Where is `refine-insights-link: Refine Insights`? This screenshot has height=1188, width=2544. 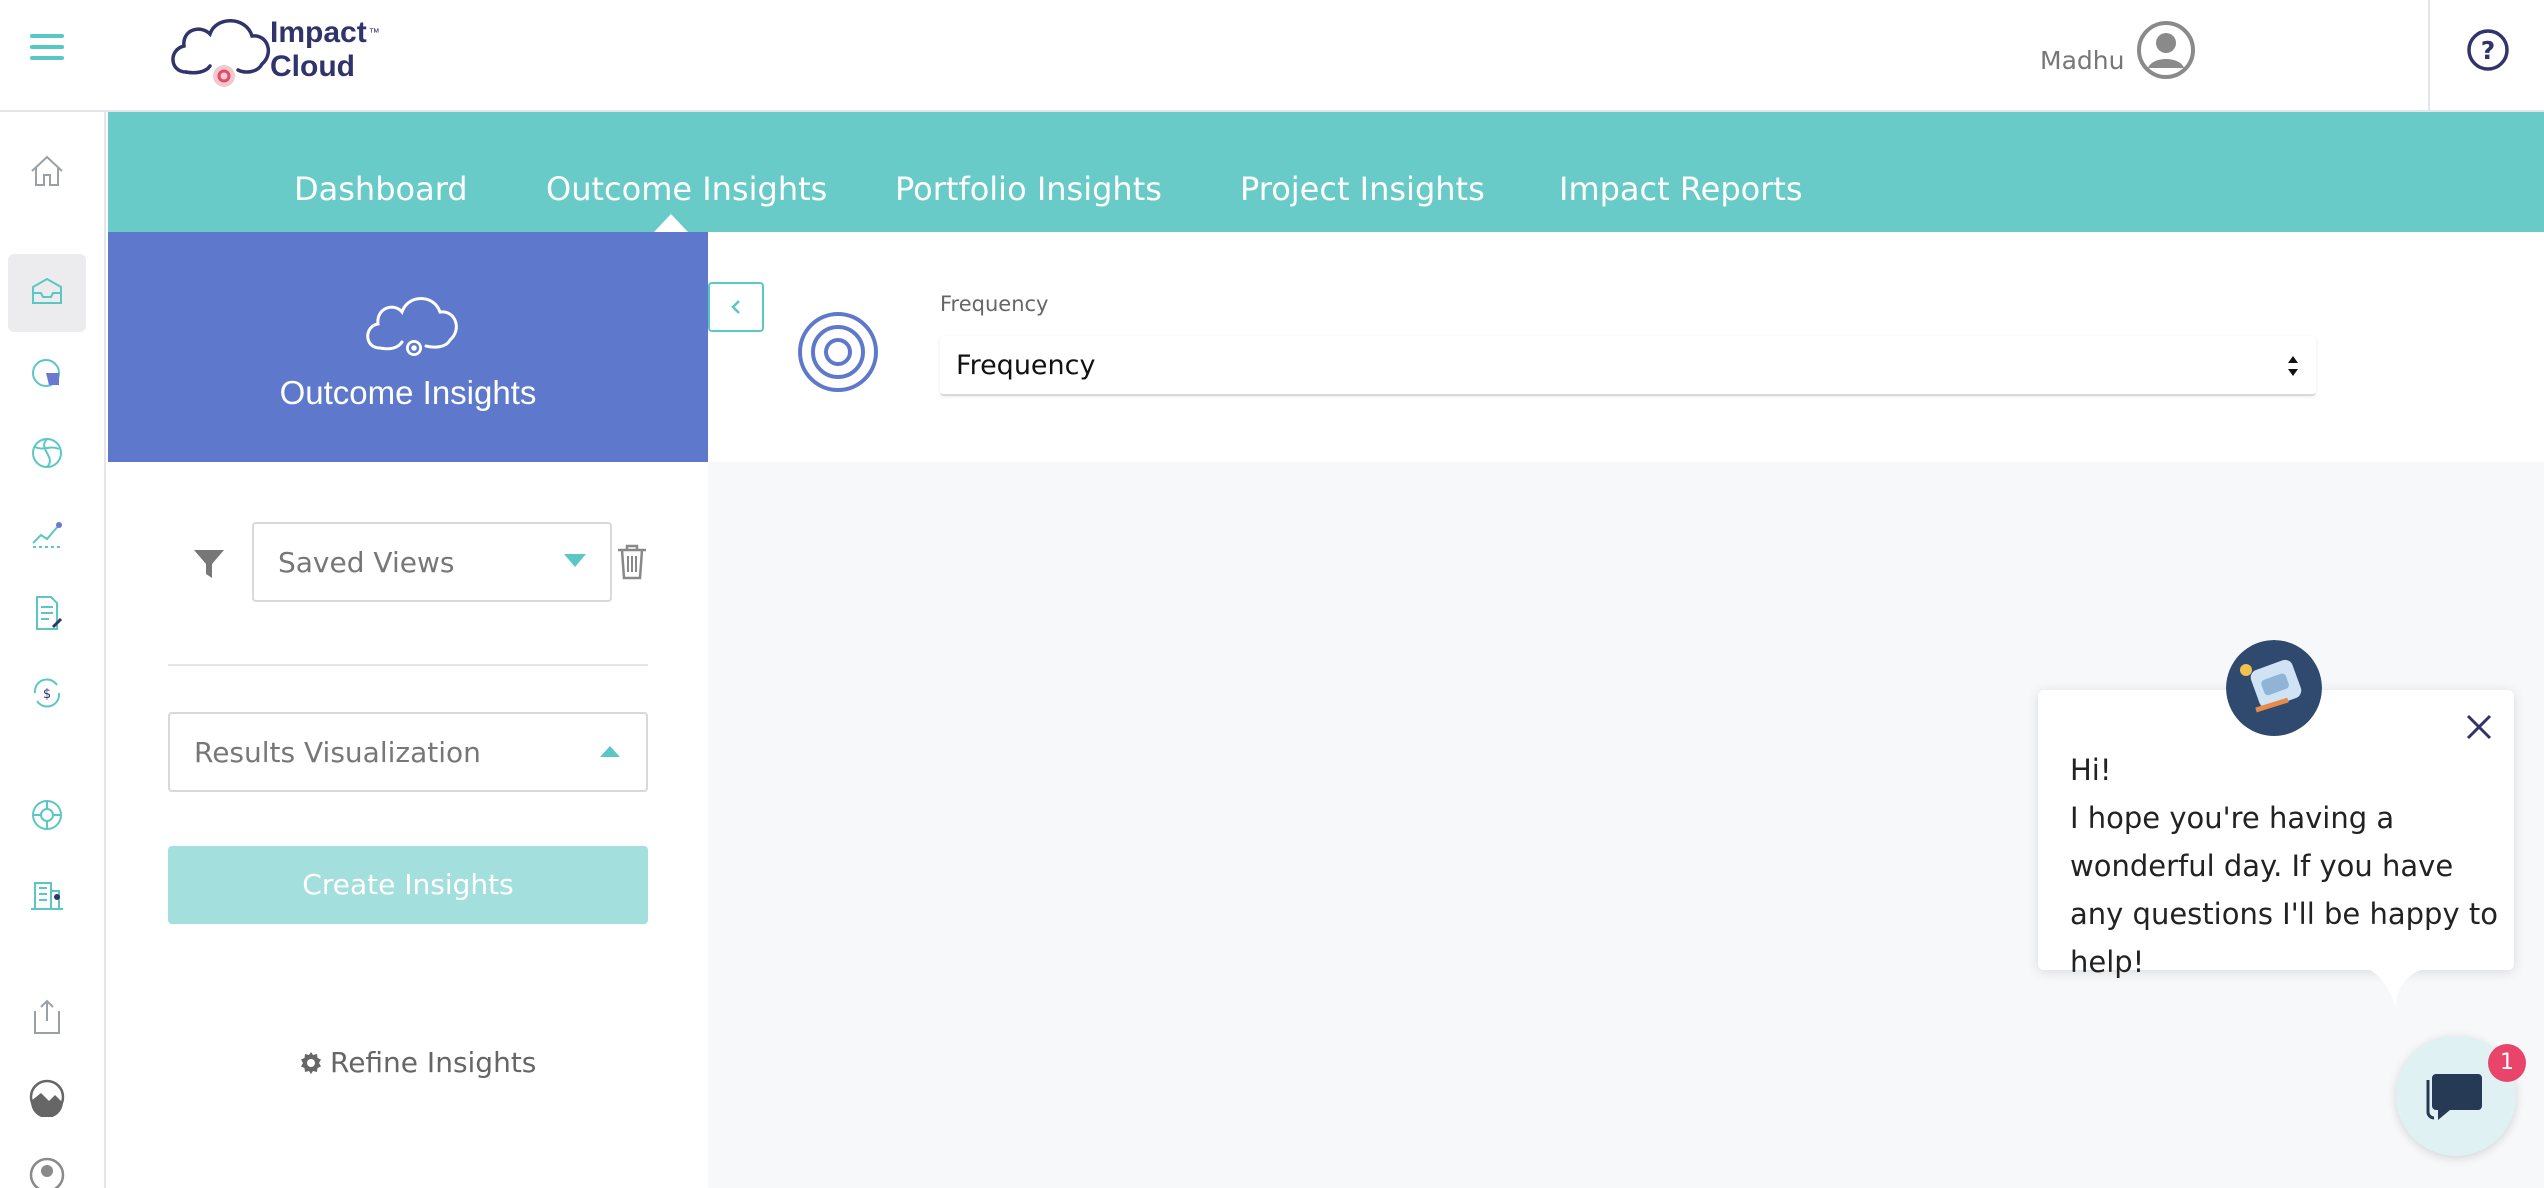 refine-insights-link: Refine Insights is located at coordinates (417, 1062).